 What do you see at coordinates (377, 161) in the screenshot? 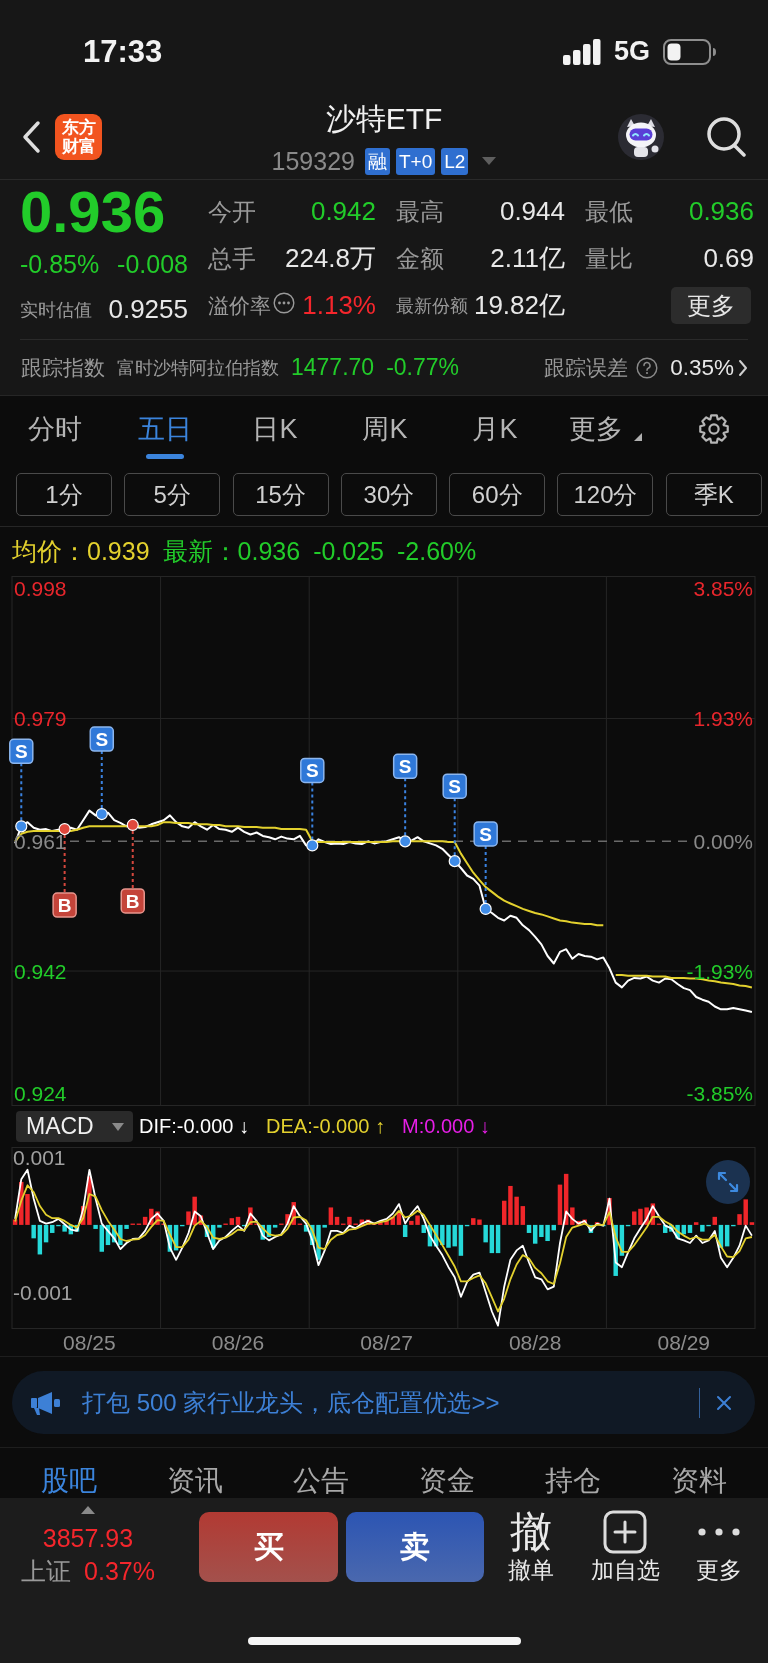
I see `market-tag: 融` at bounding box center [377, 161].